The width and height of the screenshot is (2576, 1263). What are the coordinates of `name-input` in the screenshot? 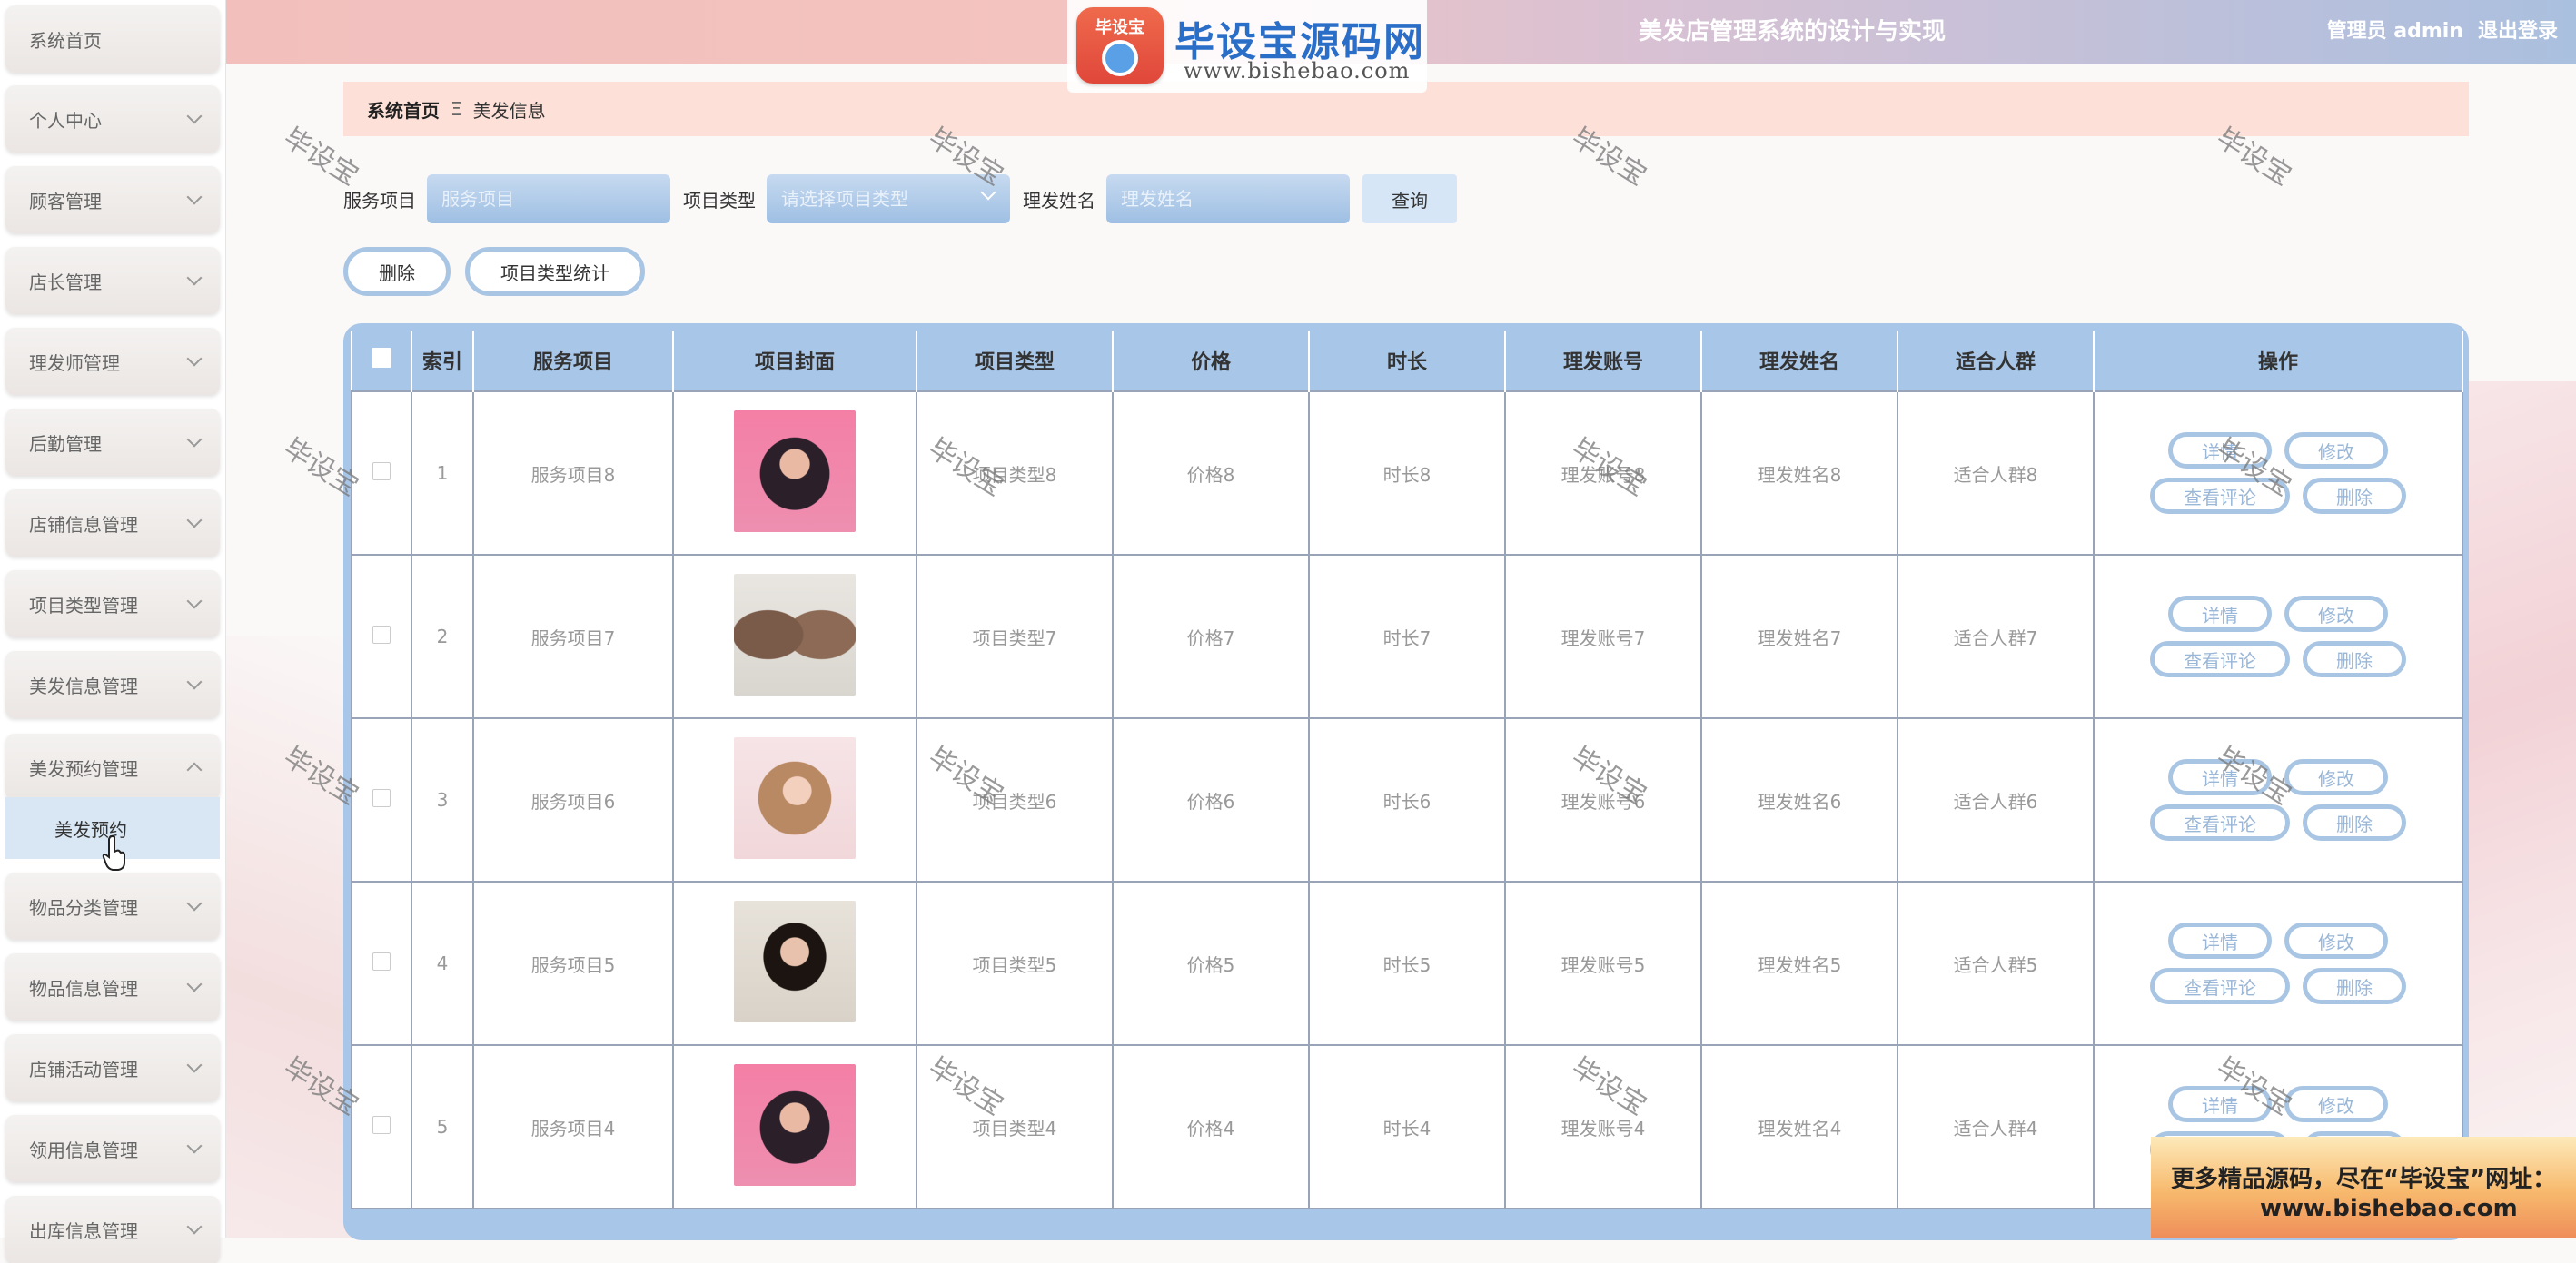 It's located at (1228, 198).